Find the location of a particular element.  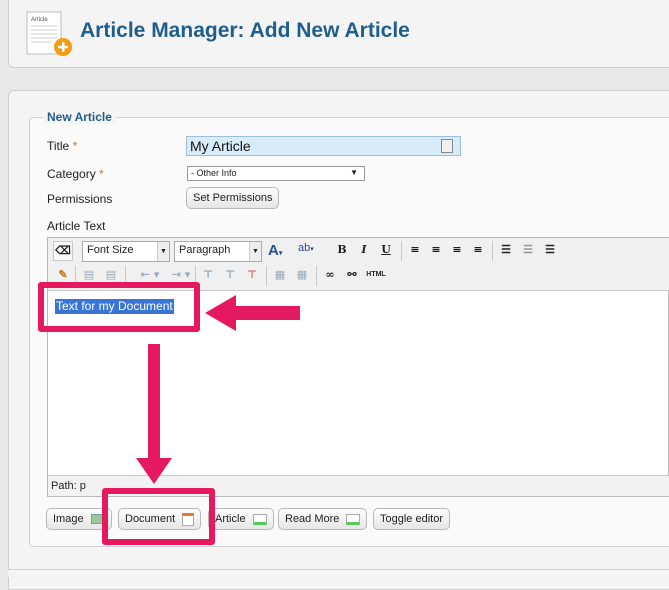

annotation-arrows is located at coordinates (218, 389).